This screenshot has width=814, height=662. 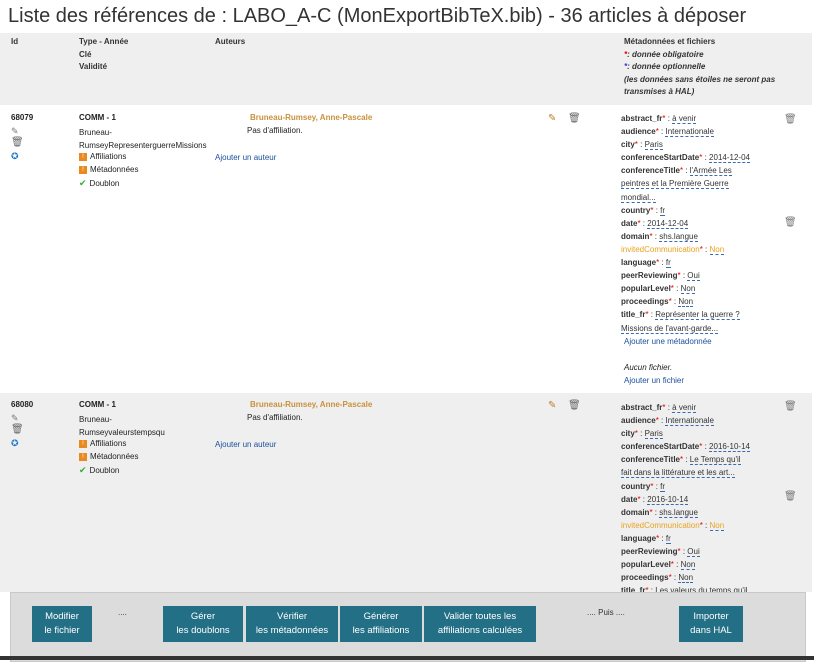 I want to click on generate-affiliations-button: Générer les affiliations, so click(x=381, y=624).